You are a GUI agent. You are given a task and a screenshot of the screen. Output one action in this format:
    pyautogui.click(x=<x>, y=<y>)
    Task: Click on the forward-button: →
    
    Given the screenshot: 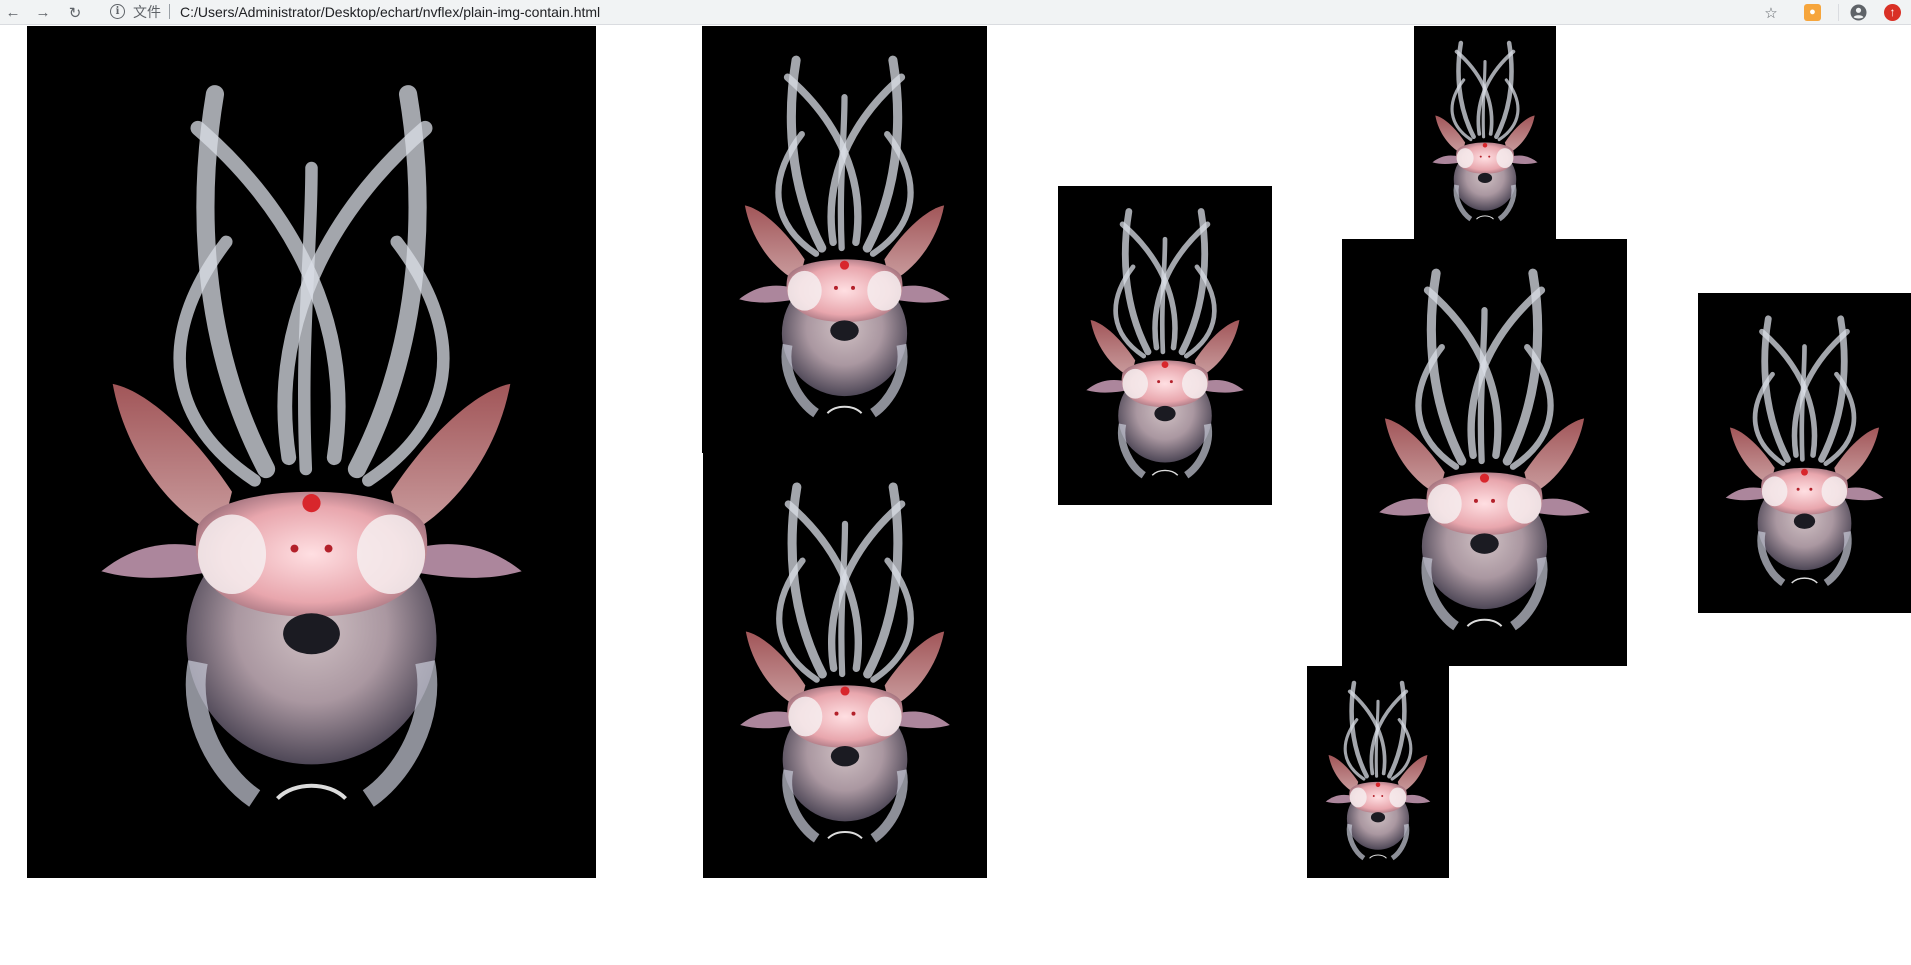 What is the action you would take?
    pyautogui.click(x=43, y=12)
    